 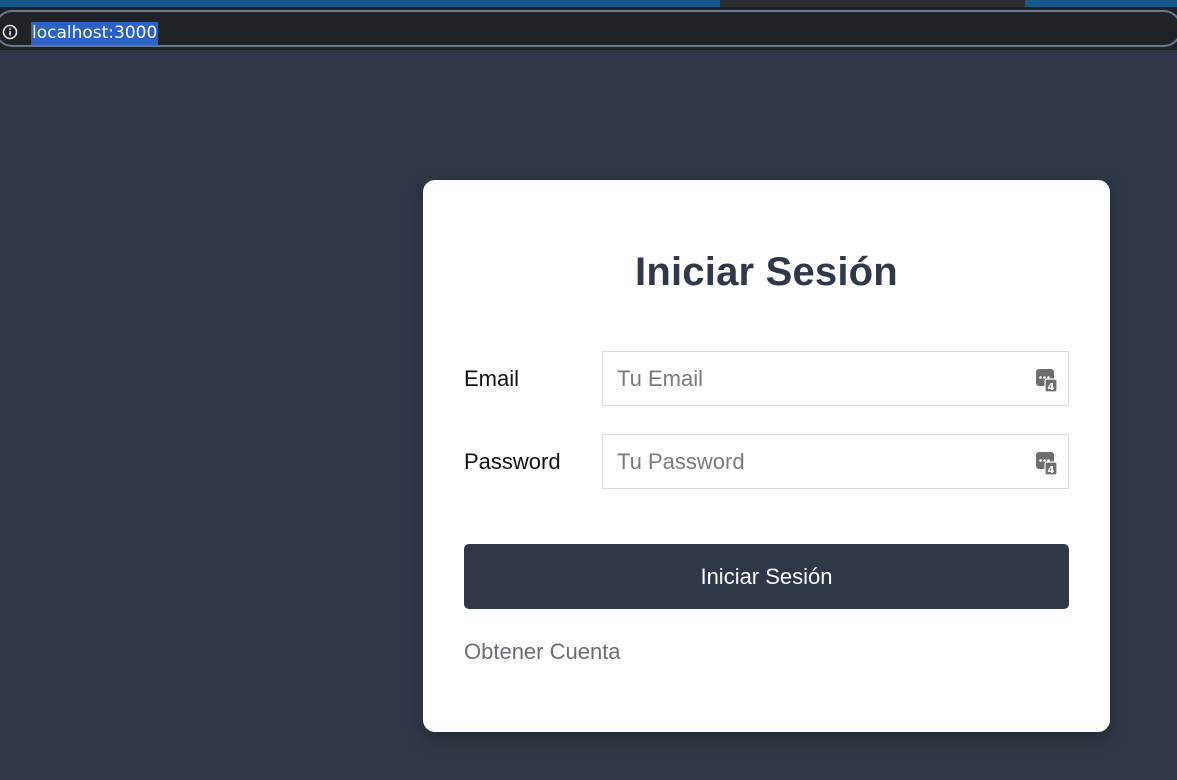 I want to click on password-field: 4, so click(x=835, y=461).